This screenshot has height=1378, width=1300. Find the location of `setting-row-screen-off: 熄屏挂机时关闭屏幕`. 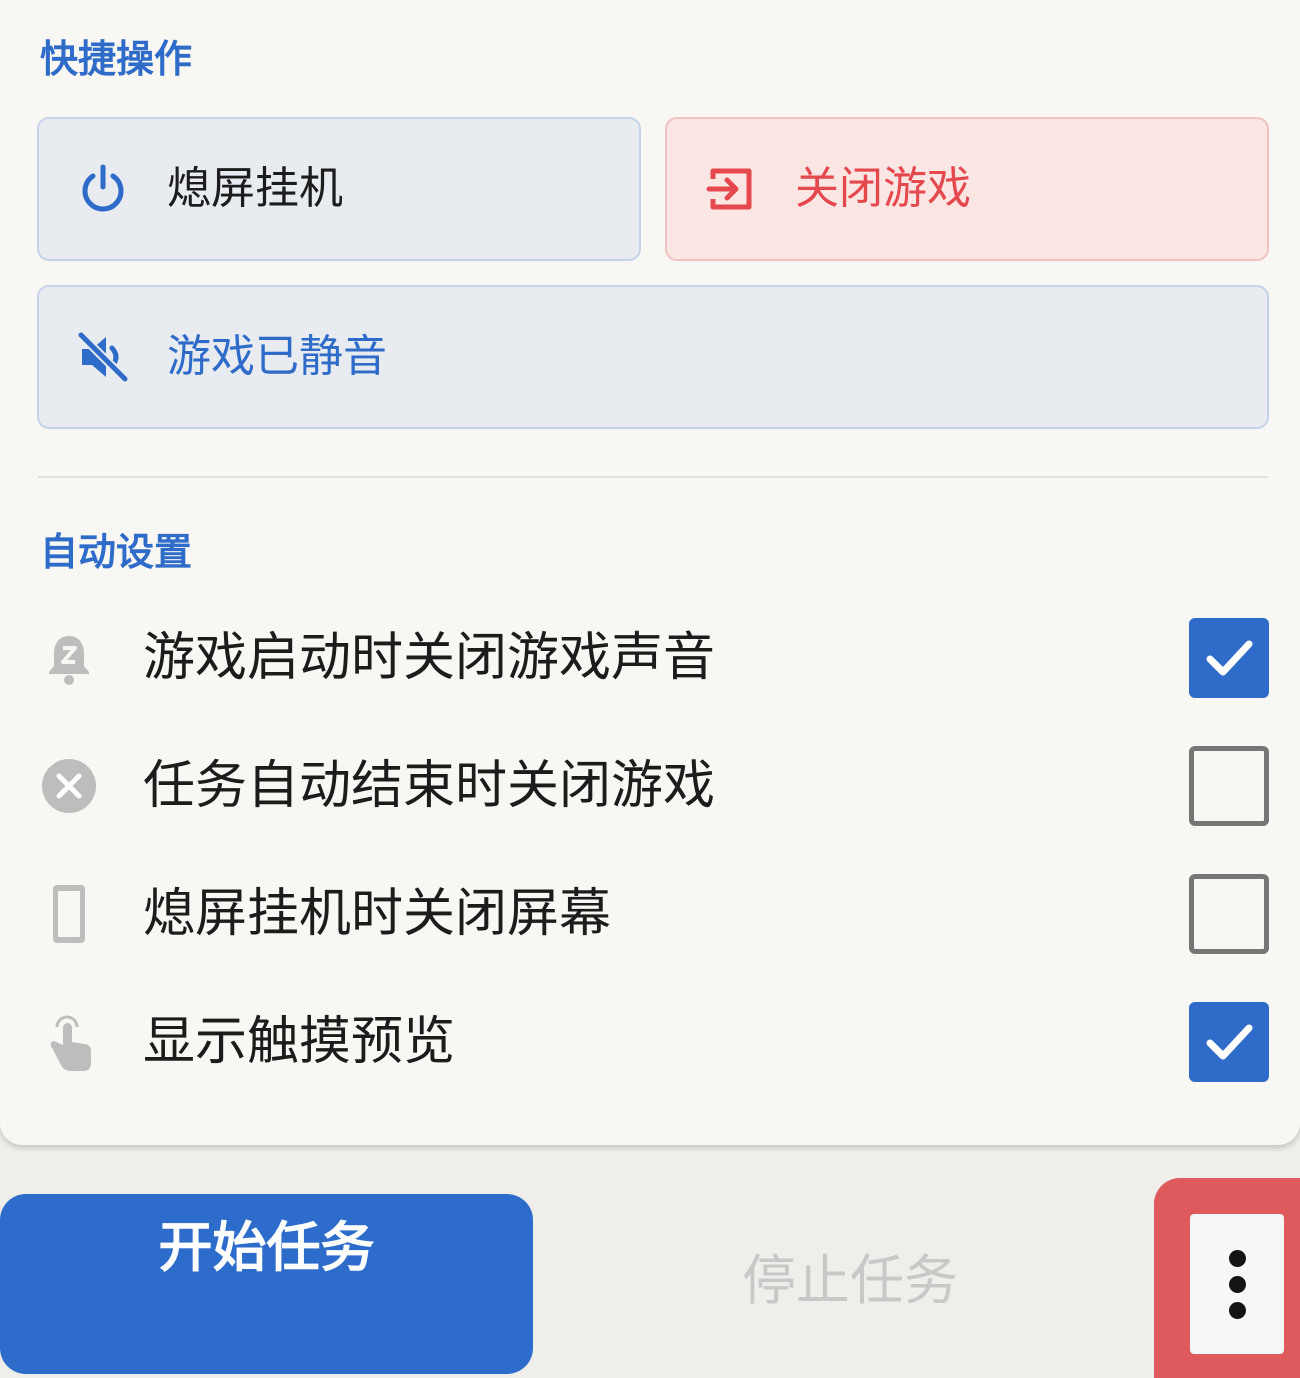

setting-row-screen-off: 熄屏挂机时关闭屏幕 is located at coordinates (650, 914).